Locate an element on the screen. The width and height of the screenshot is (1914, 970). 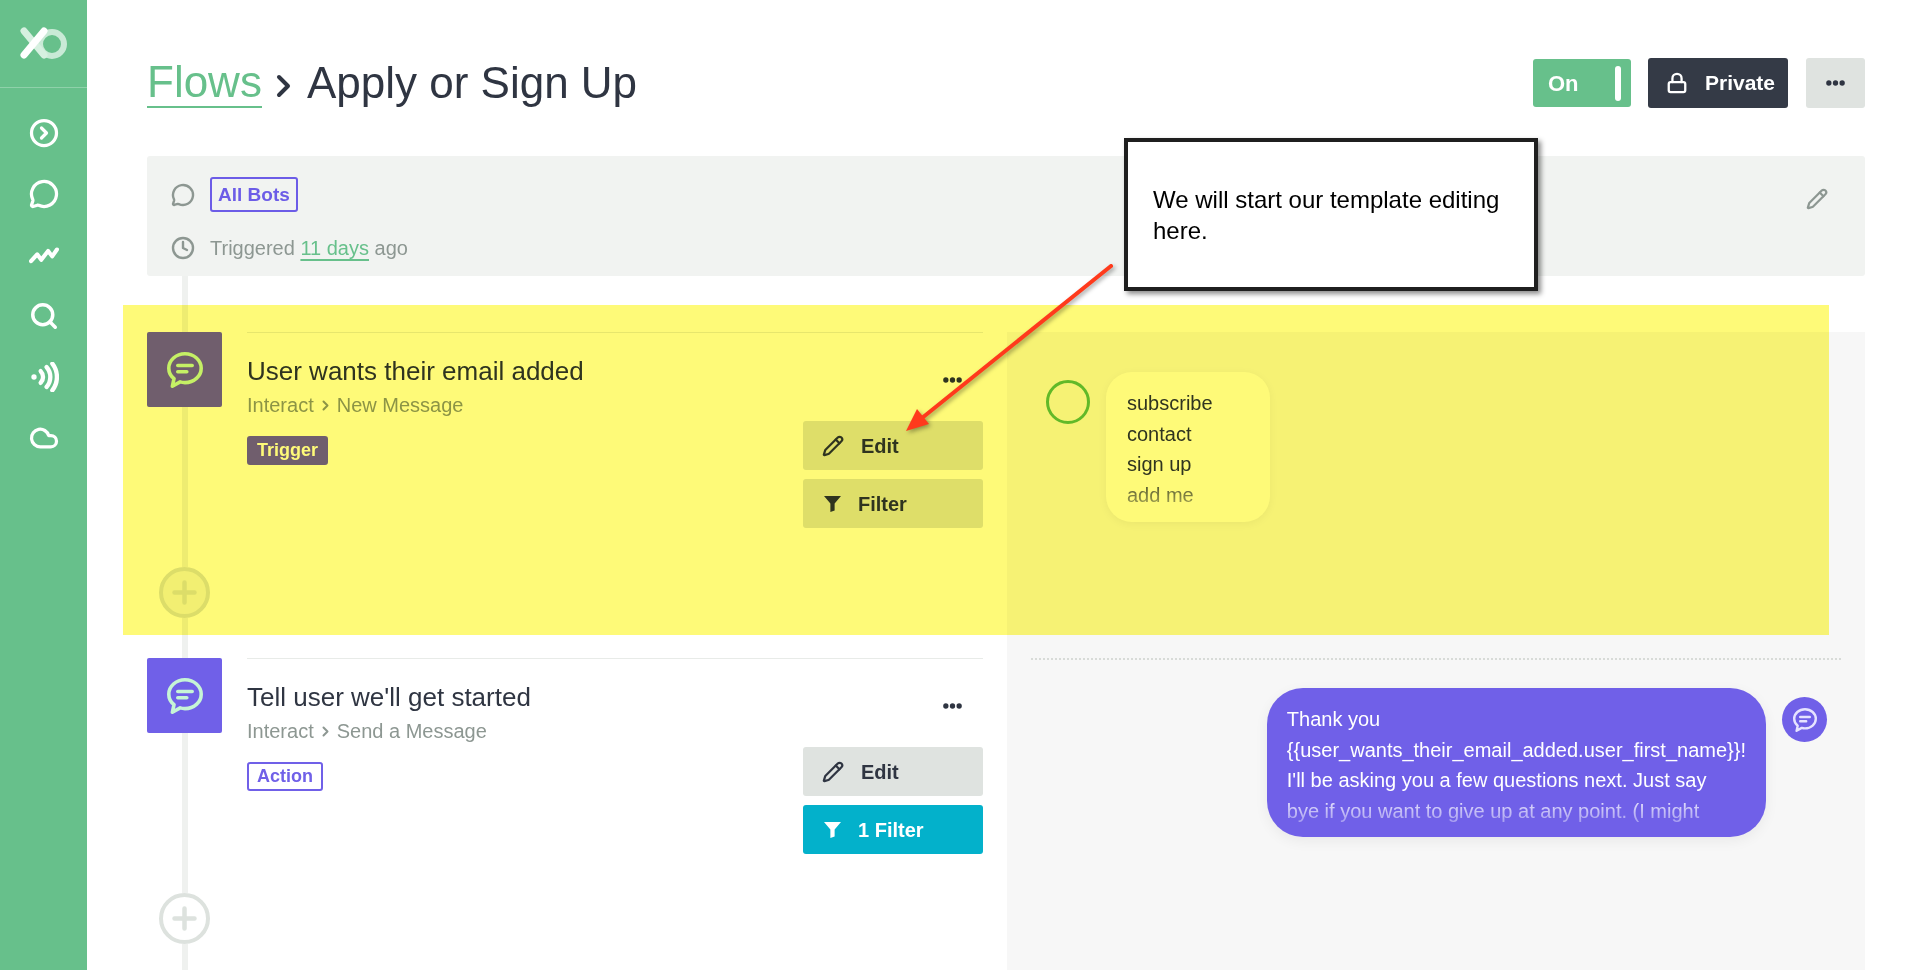
logo-icon is located at coordinates (43, 43).